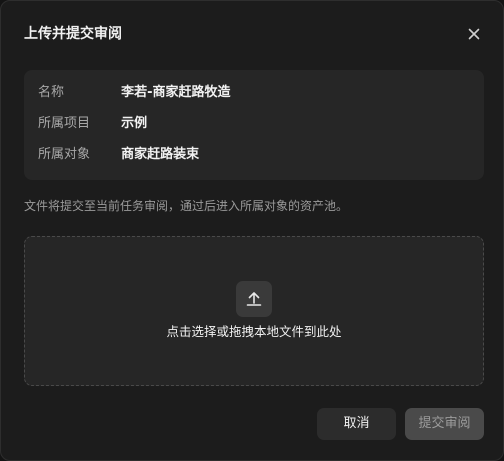  Describe the element at coordinates (186, 206) in the screenshot. I see `submit-hint-text: 文件将提交至当前任务审阅，通过后进入所属对象的资产池。` at that location.